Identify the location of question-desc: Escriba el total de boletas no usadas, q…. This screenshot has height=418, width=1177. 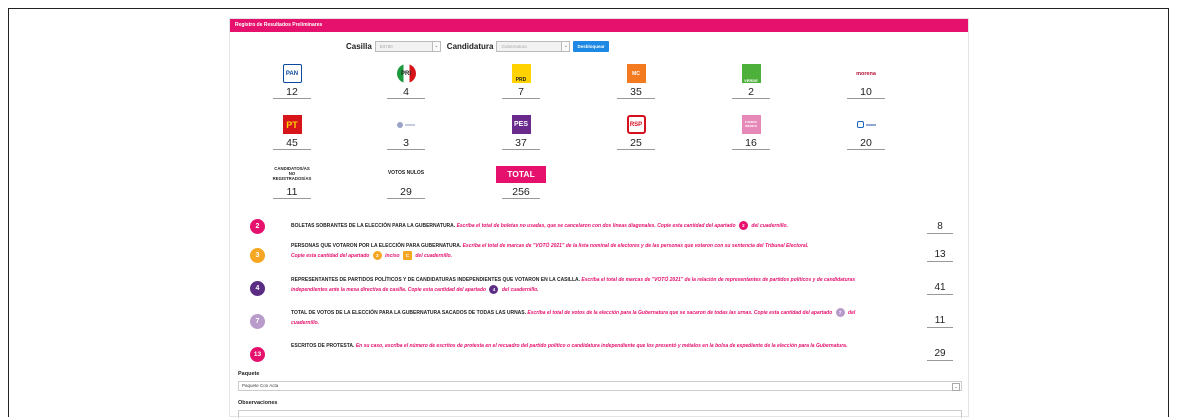
(556, 226).